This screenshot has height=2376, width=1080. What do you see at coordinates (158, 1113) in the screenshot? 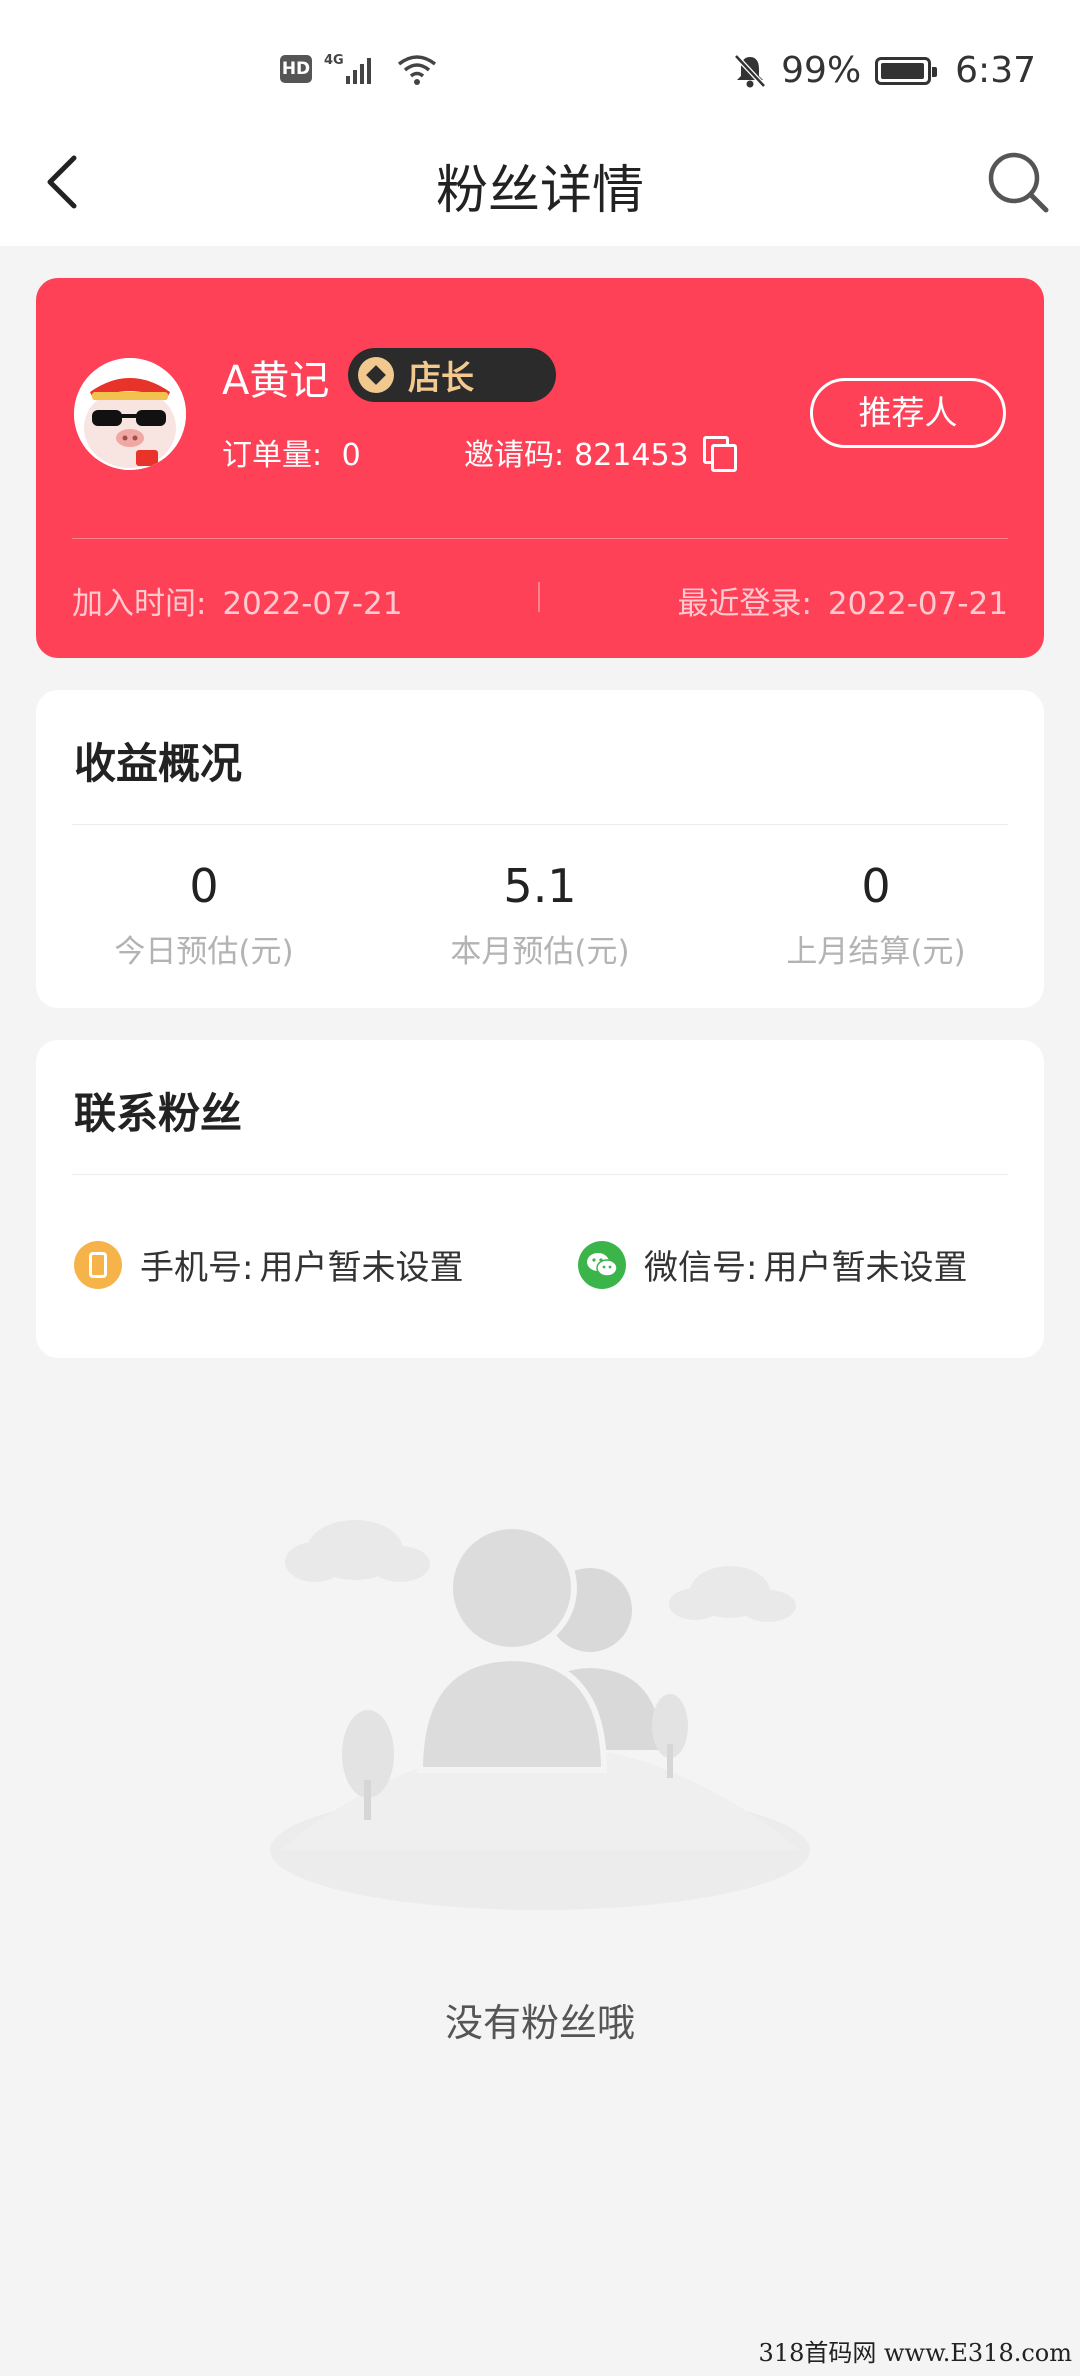
I see `contact-title: 联系粉丝` at bounding box center [158, 1113].